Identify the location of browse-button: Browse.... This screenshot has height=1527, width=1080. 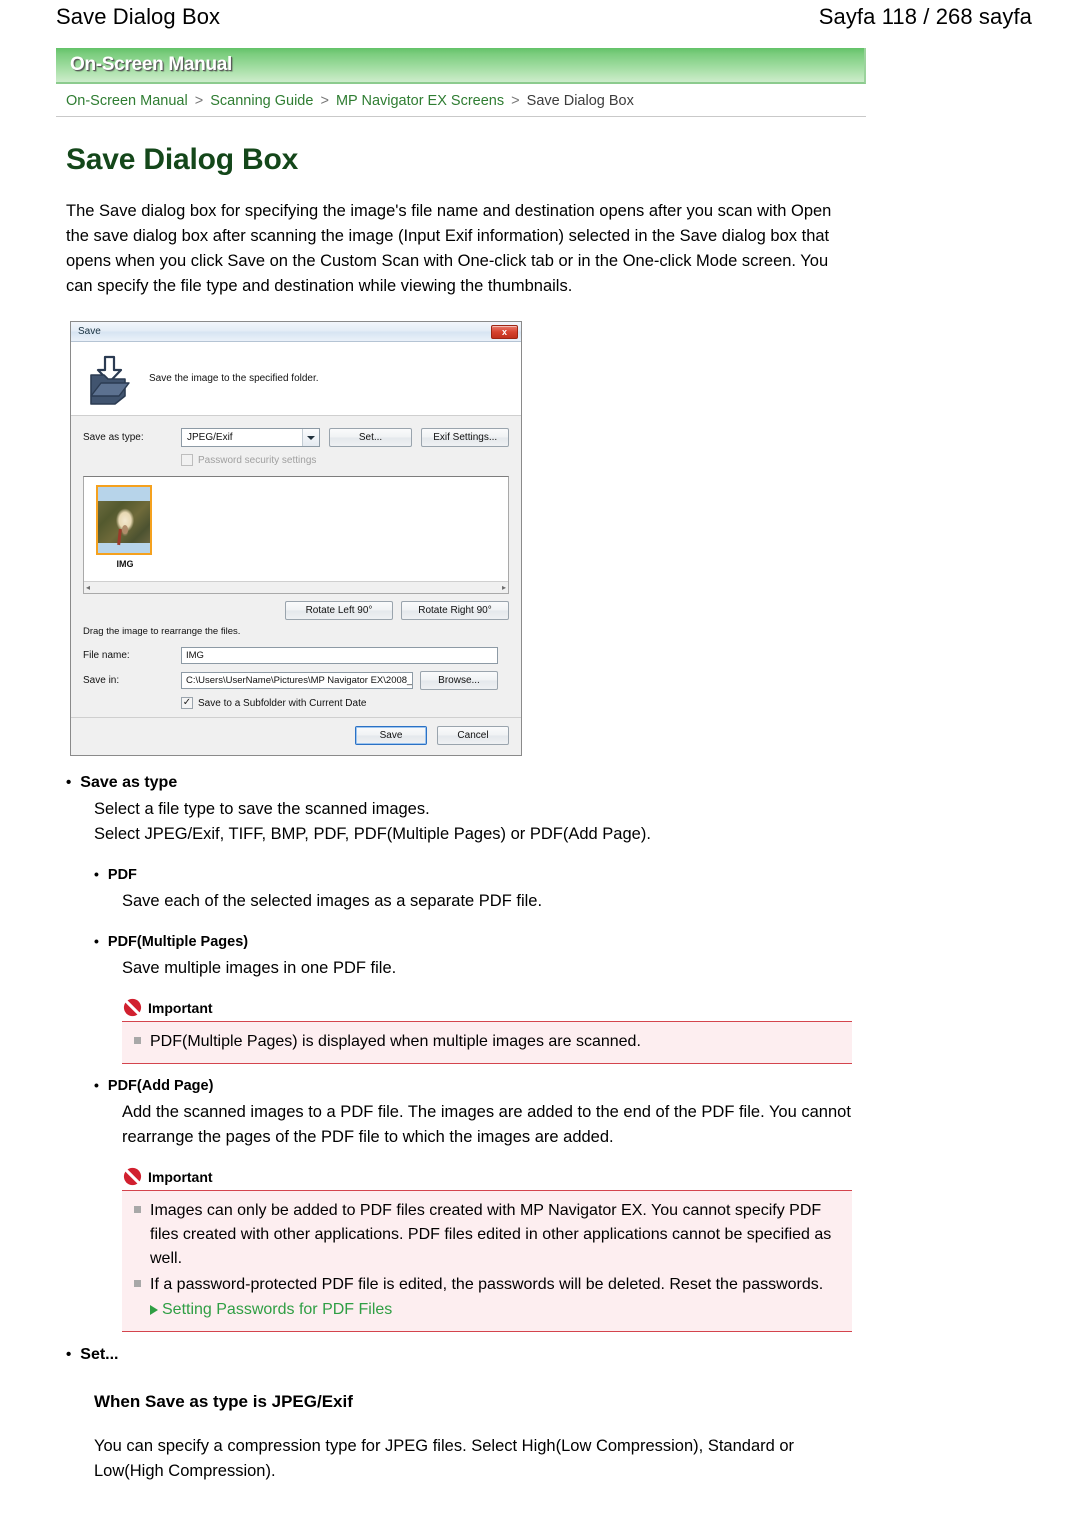
(459, 680).